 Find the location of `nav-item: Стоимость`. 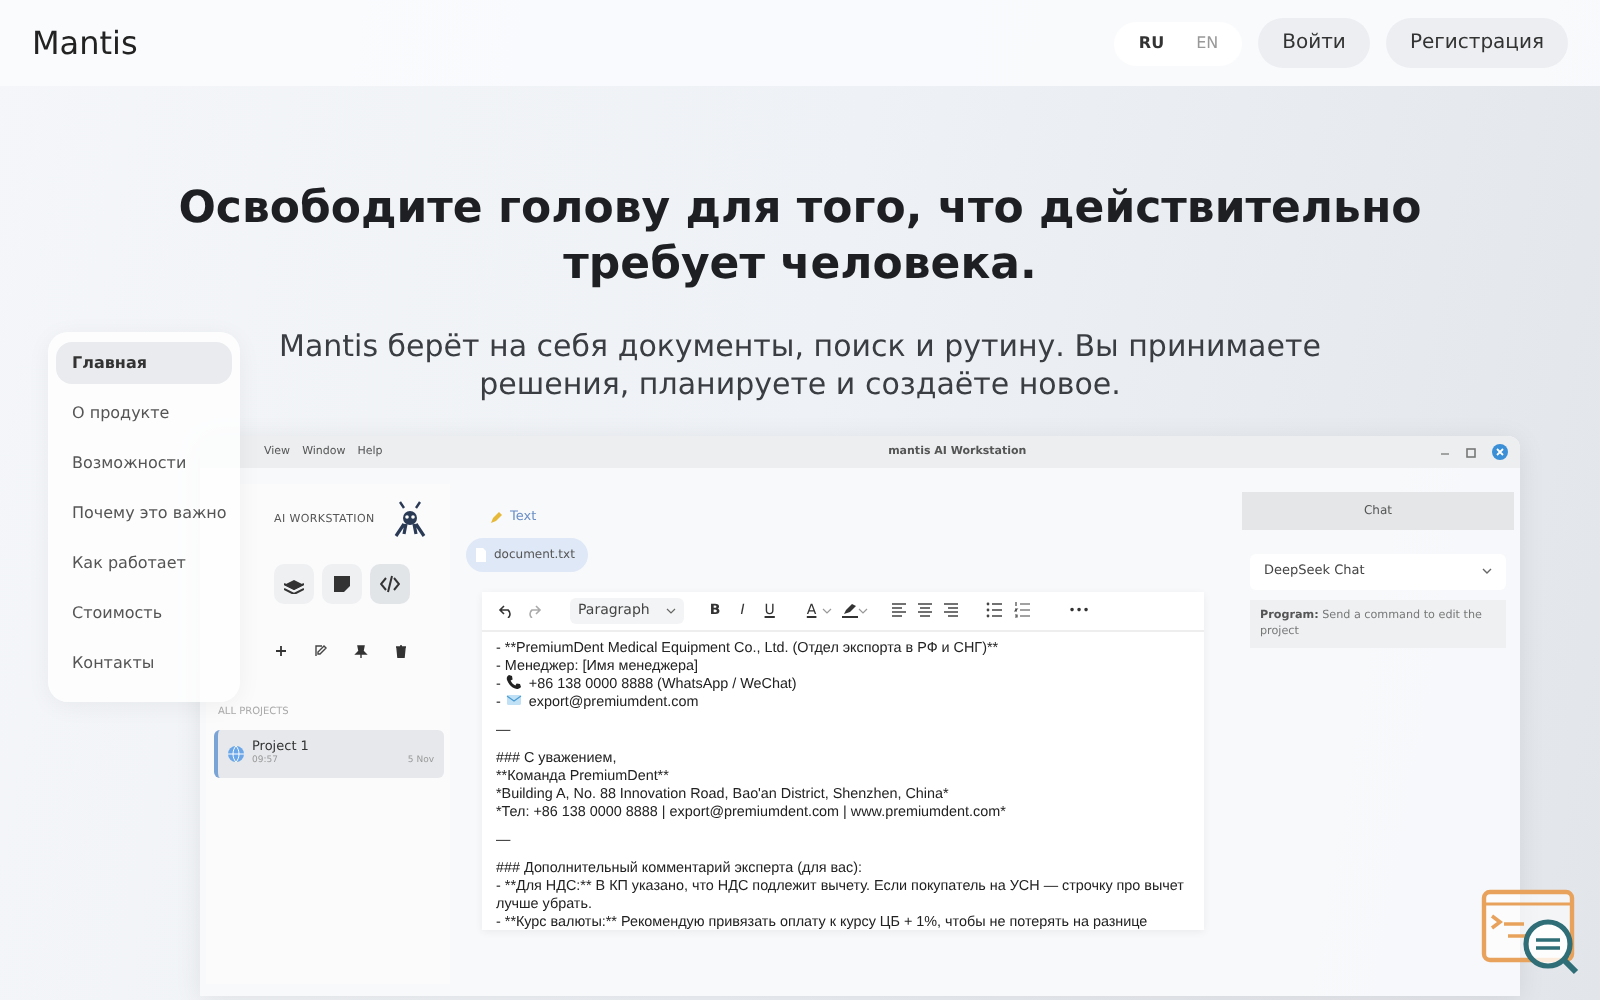

nav-item: Стоимость is located at coordinates (144, 613).